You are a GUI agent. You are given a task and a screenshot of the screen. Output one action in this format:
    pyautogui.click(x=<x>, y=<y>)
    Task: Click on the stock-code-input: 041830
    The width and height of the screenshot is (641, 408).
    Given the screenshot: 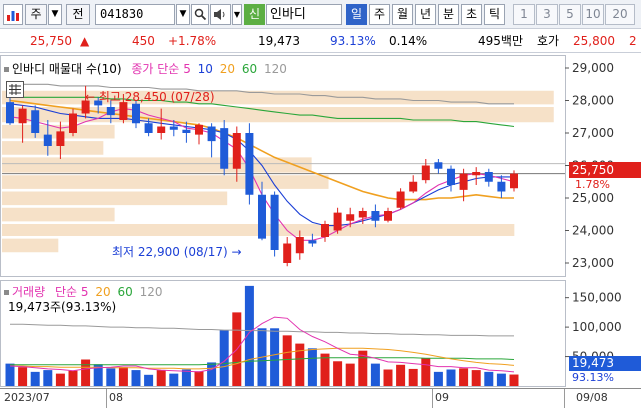 What is the action you would take?
    pyautogui.click(x=135, y=14)
    